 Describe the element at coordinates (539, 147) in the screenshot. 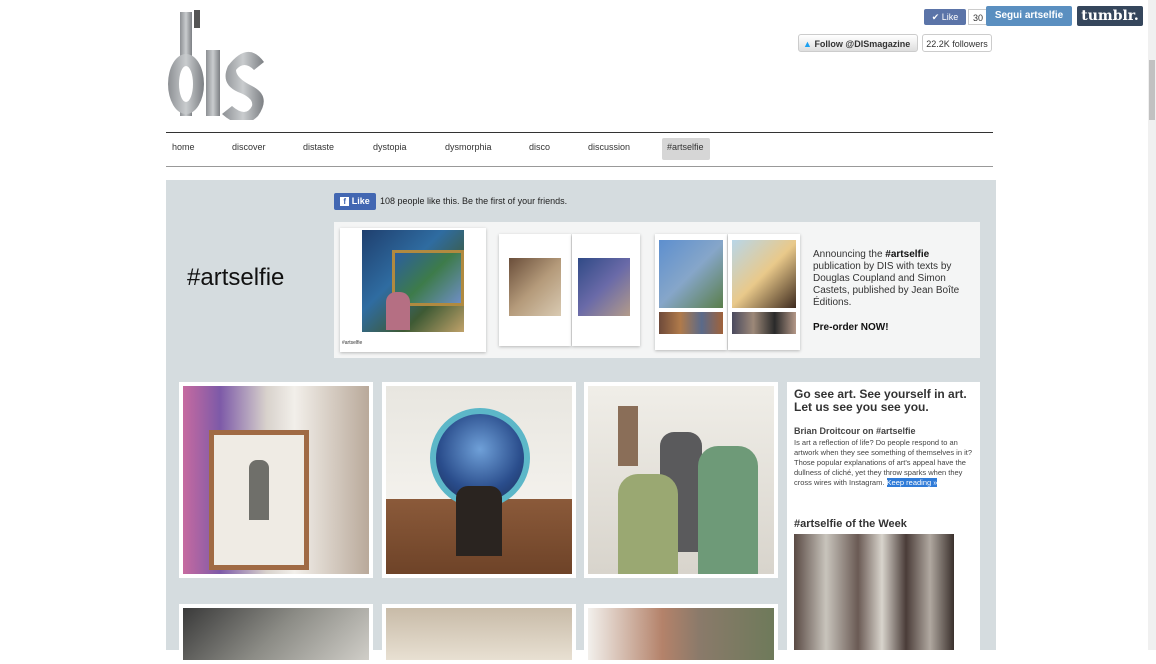

I see `nav-item-disco: disco` at that location.